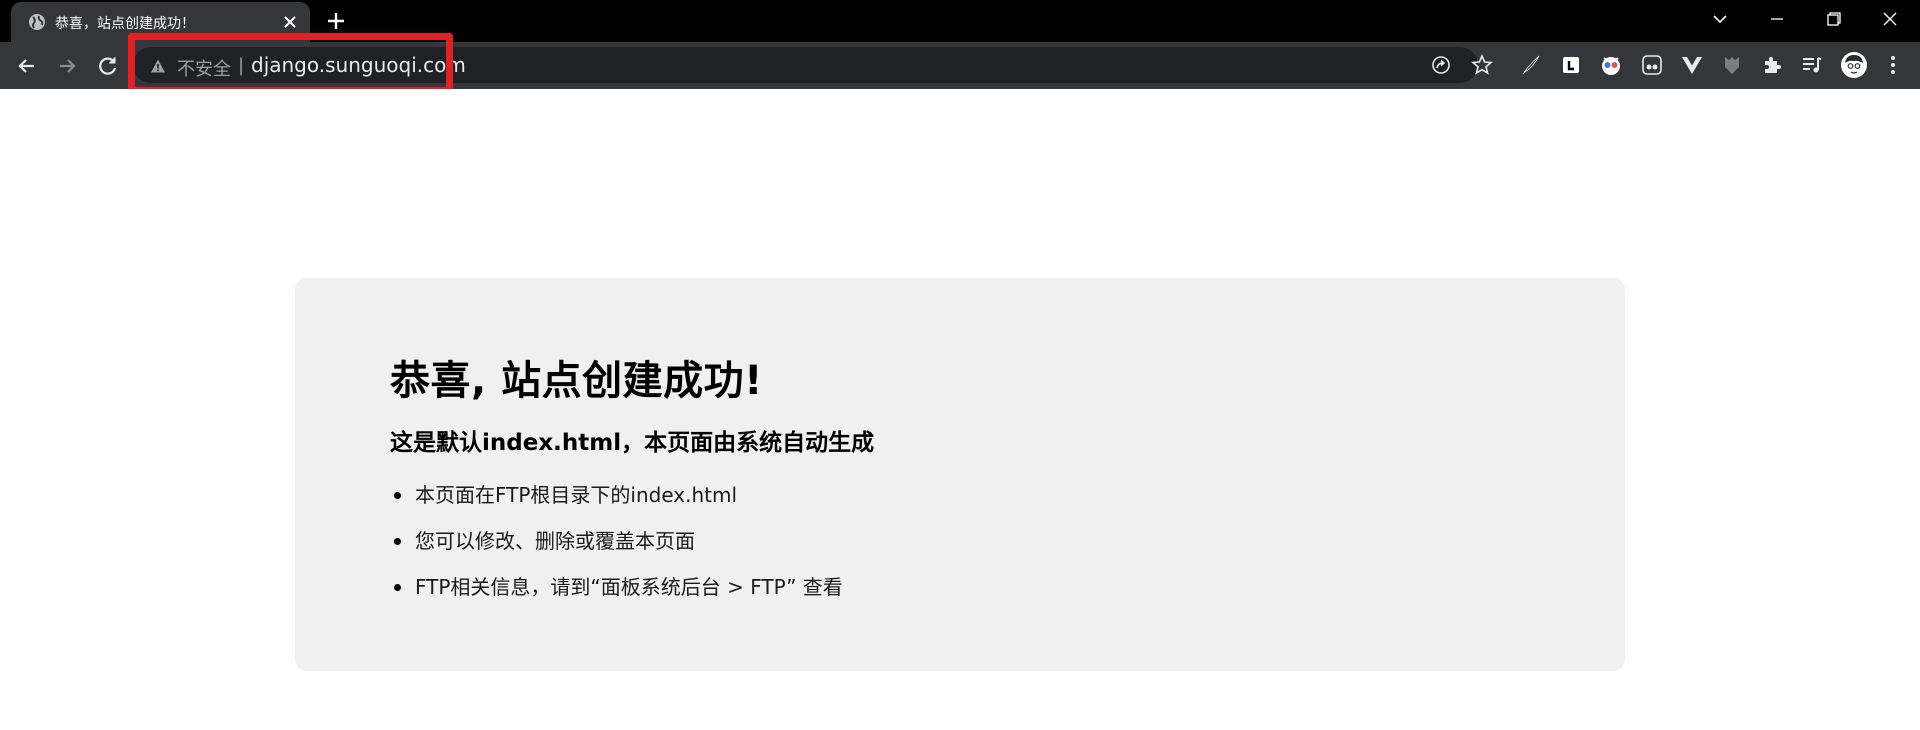 The width and height of the screenshot is (1920, 730). I want to click on list-item: FTP相关信息，请到“面板系统后台 > FTP” 查看, so click(616, 596).